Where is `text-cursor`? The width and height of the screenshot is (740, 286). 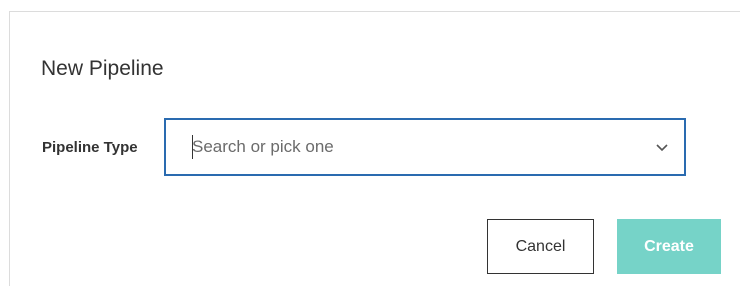
text-cursor is located at coordinates (192, 147).